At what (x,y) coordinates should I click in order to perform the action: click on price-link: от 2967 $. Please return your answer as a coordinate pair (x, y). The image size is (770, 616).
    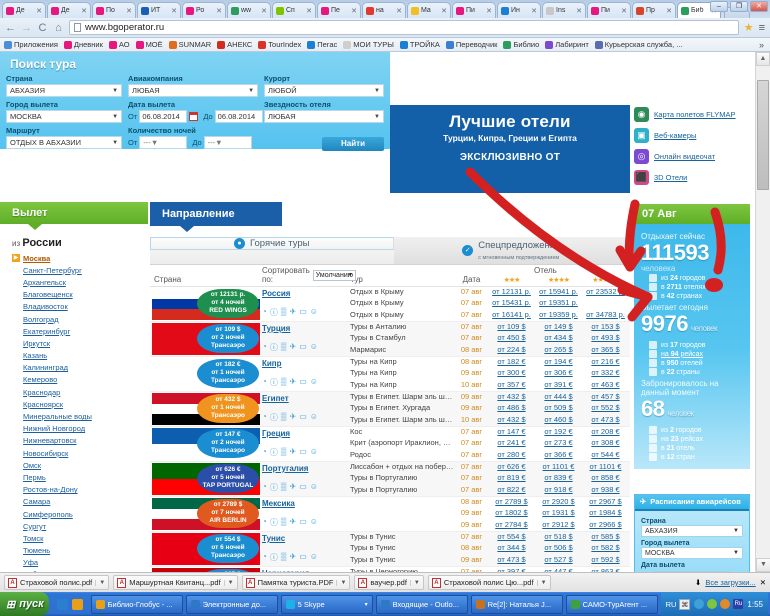
    Looking at the image, I should click on (605, 502).